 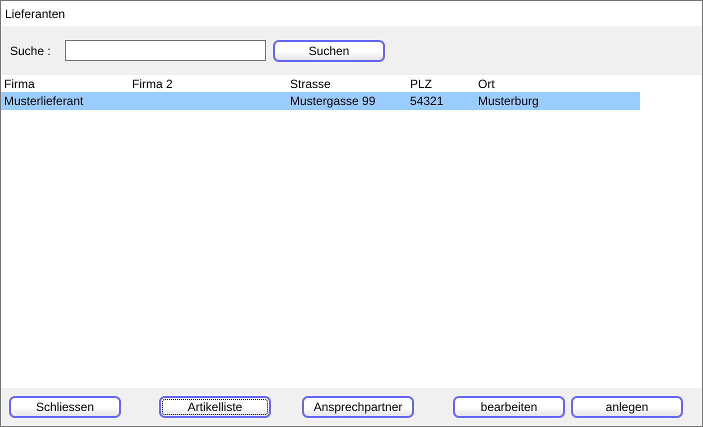 I want to click on action-button: Artikelliste, so click(x=215, y=407).